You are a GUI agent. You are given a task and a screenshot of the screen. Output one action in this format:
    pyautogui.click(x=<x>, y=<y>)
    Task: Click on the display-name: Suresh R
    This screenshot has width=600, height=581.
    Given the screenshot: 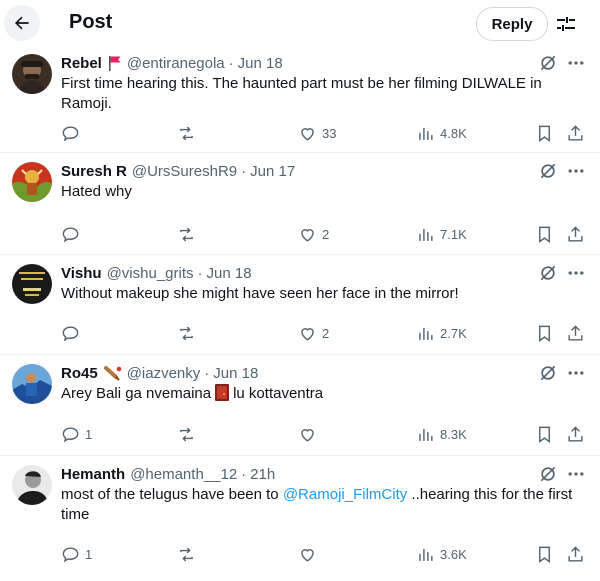 What is the action you would take?
    pyautogui.click(x=94, y=171)
    